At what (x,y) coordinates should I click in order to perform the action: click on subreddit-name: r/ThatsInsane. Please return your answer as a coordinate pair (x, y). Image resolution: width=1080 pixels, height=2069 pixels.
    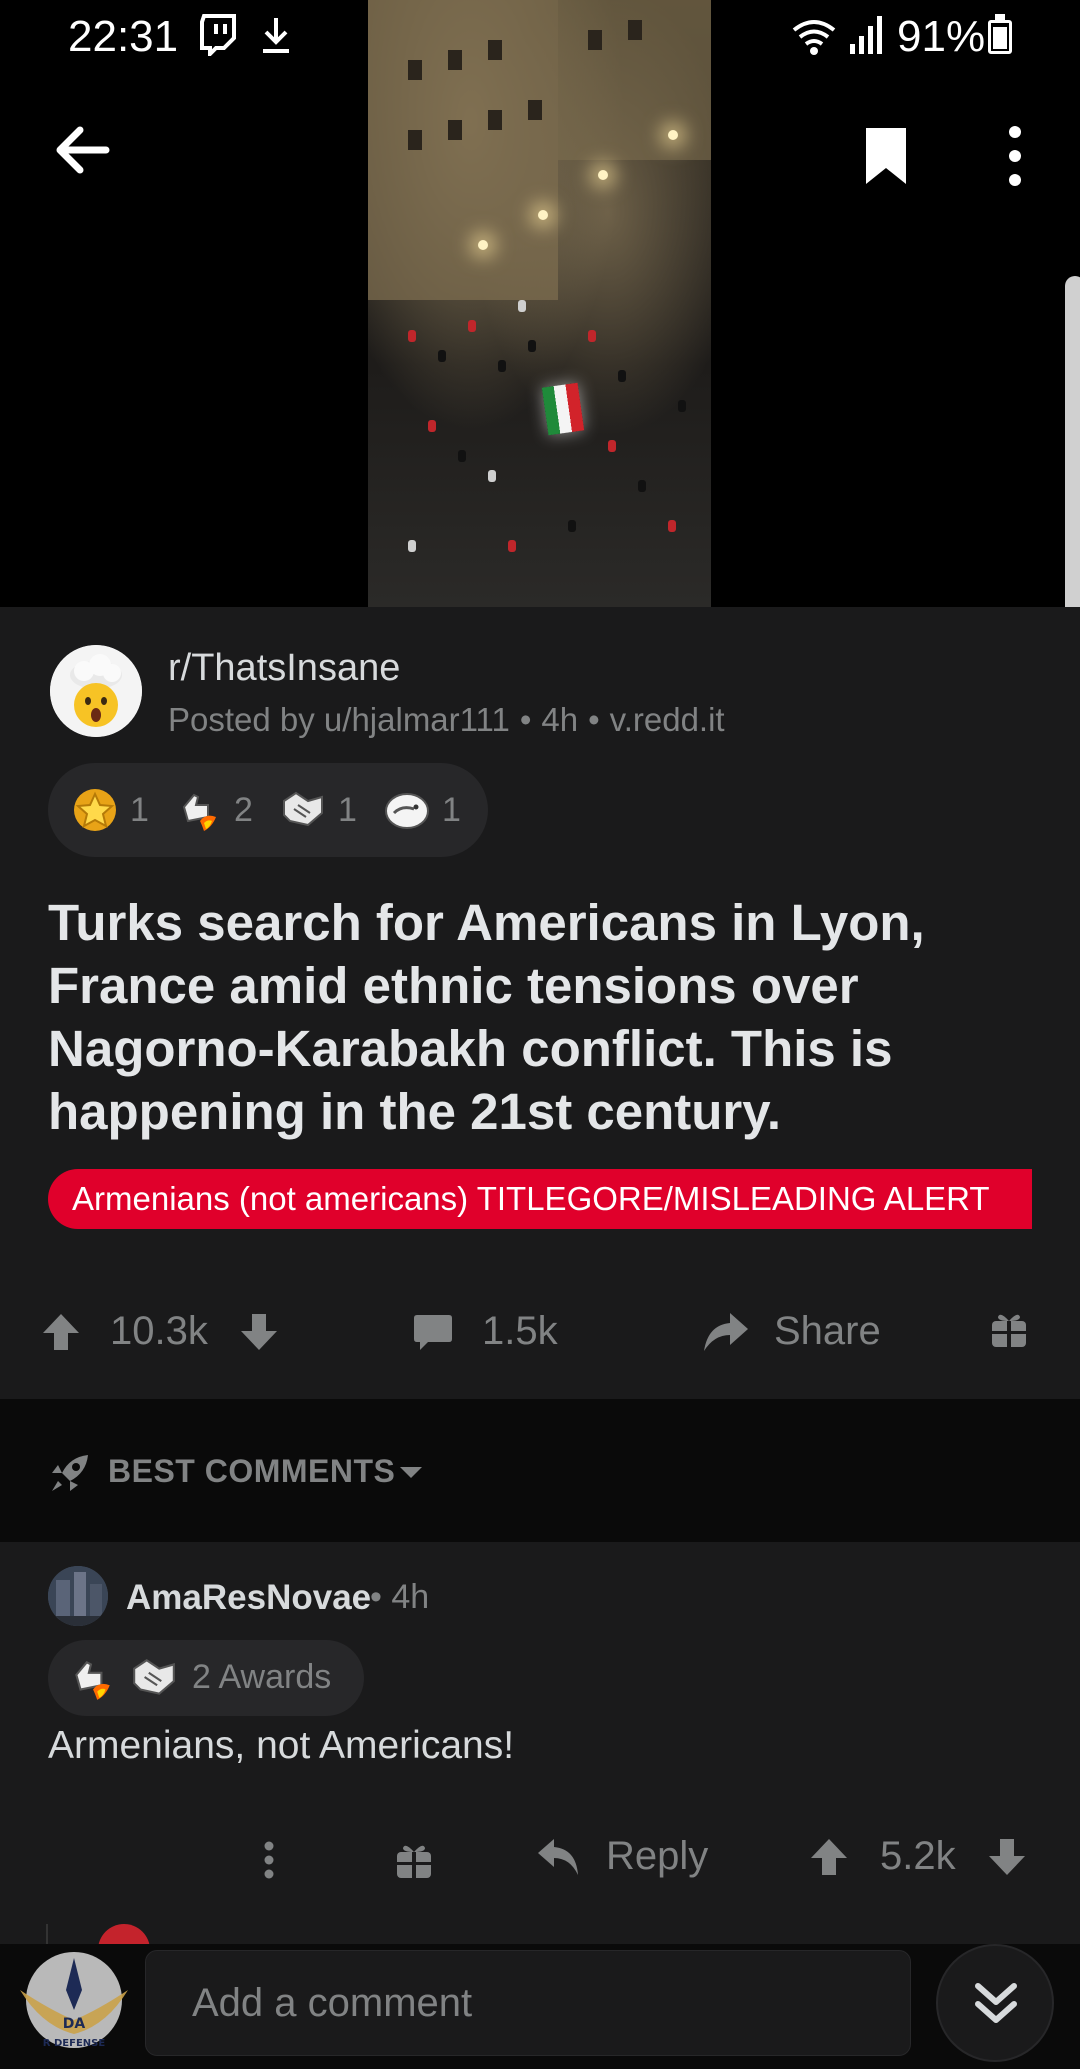
    Looking at the image, I should click on (284, 668).